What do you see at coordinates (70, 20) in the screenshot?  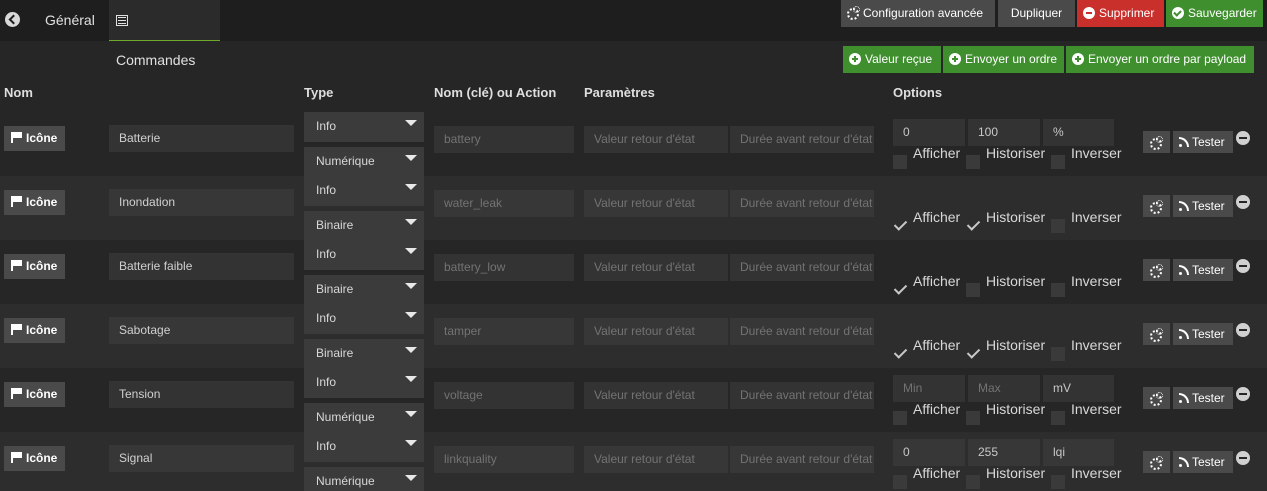 I see `tab-general: Général` at bounding box center [70, 20].